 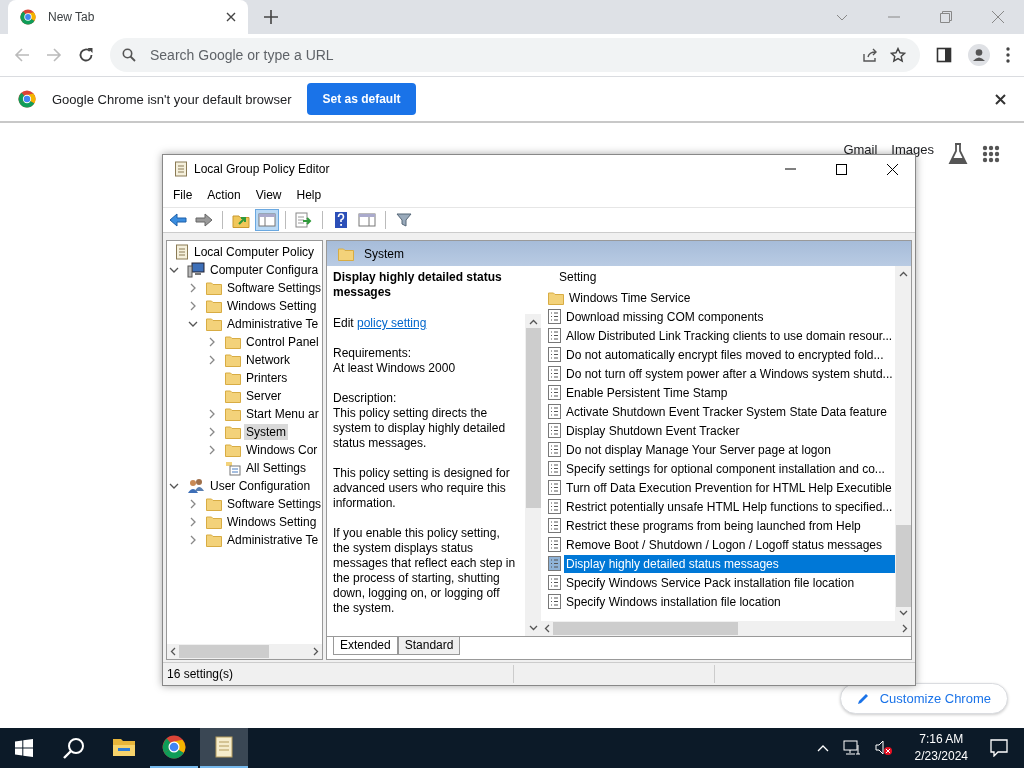 I want to click on filter-icon, so click(x=404, y=220).